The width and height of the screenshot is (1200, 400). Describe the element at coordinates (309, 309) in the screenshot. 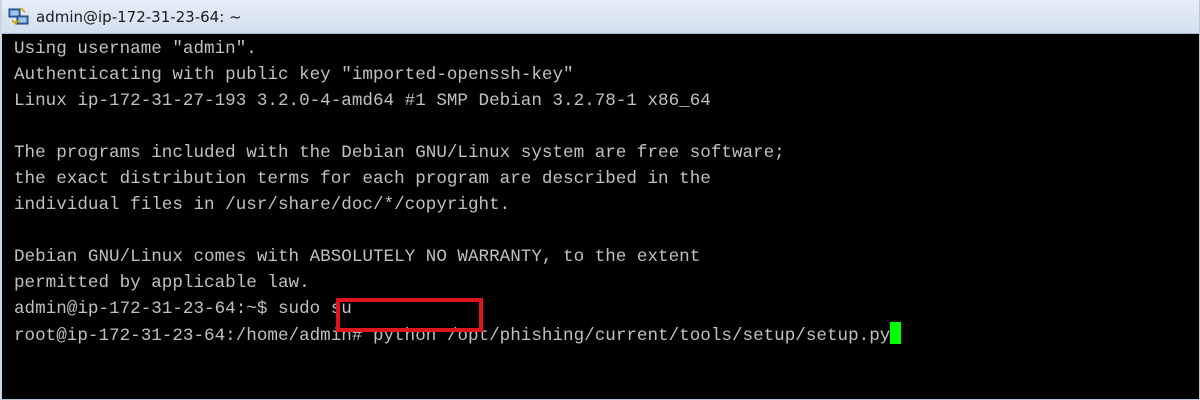

I see `sudo-command: sudo su` at that location.